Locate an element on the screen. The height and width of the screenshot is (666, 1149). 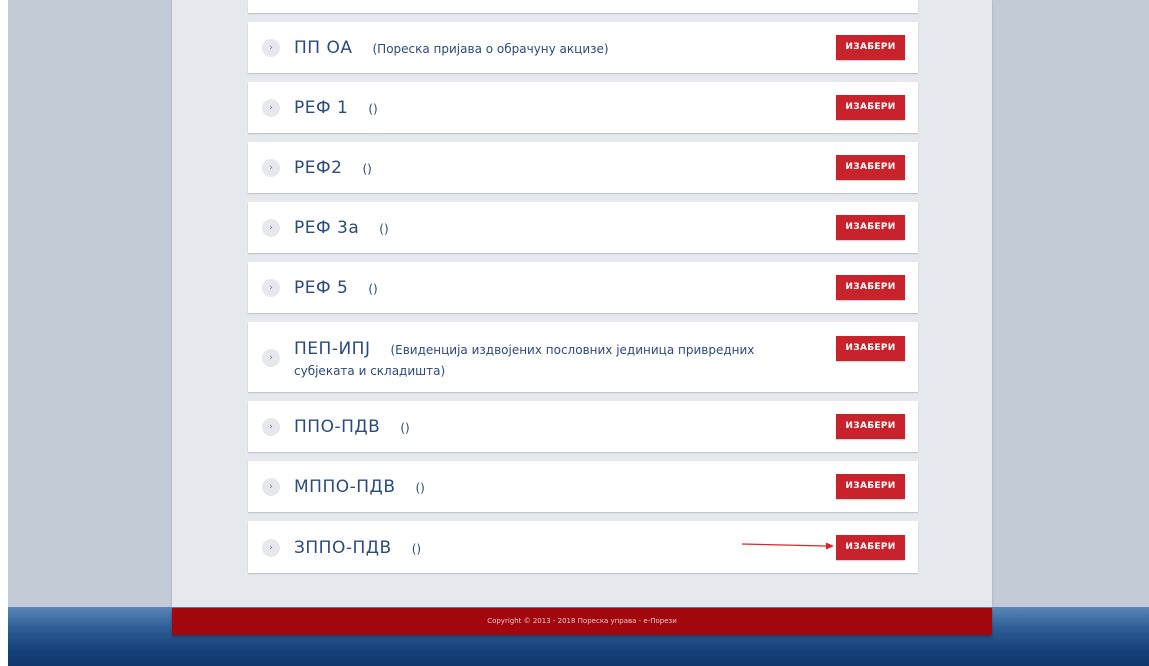
form-code: РЕФ 5() is located at coordinates (336, 288).